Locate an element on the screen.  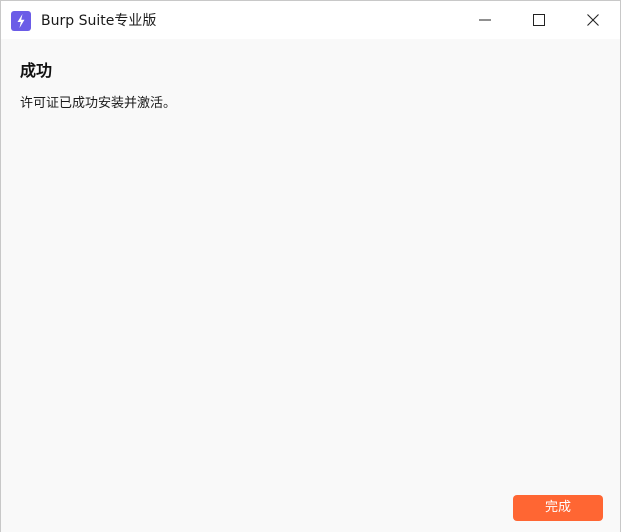
lightning-bolt-icon is located at coordinates (21, 21).